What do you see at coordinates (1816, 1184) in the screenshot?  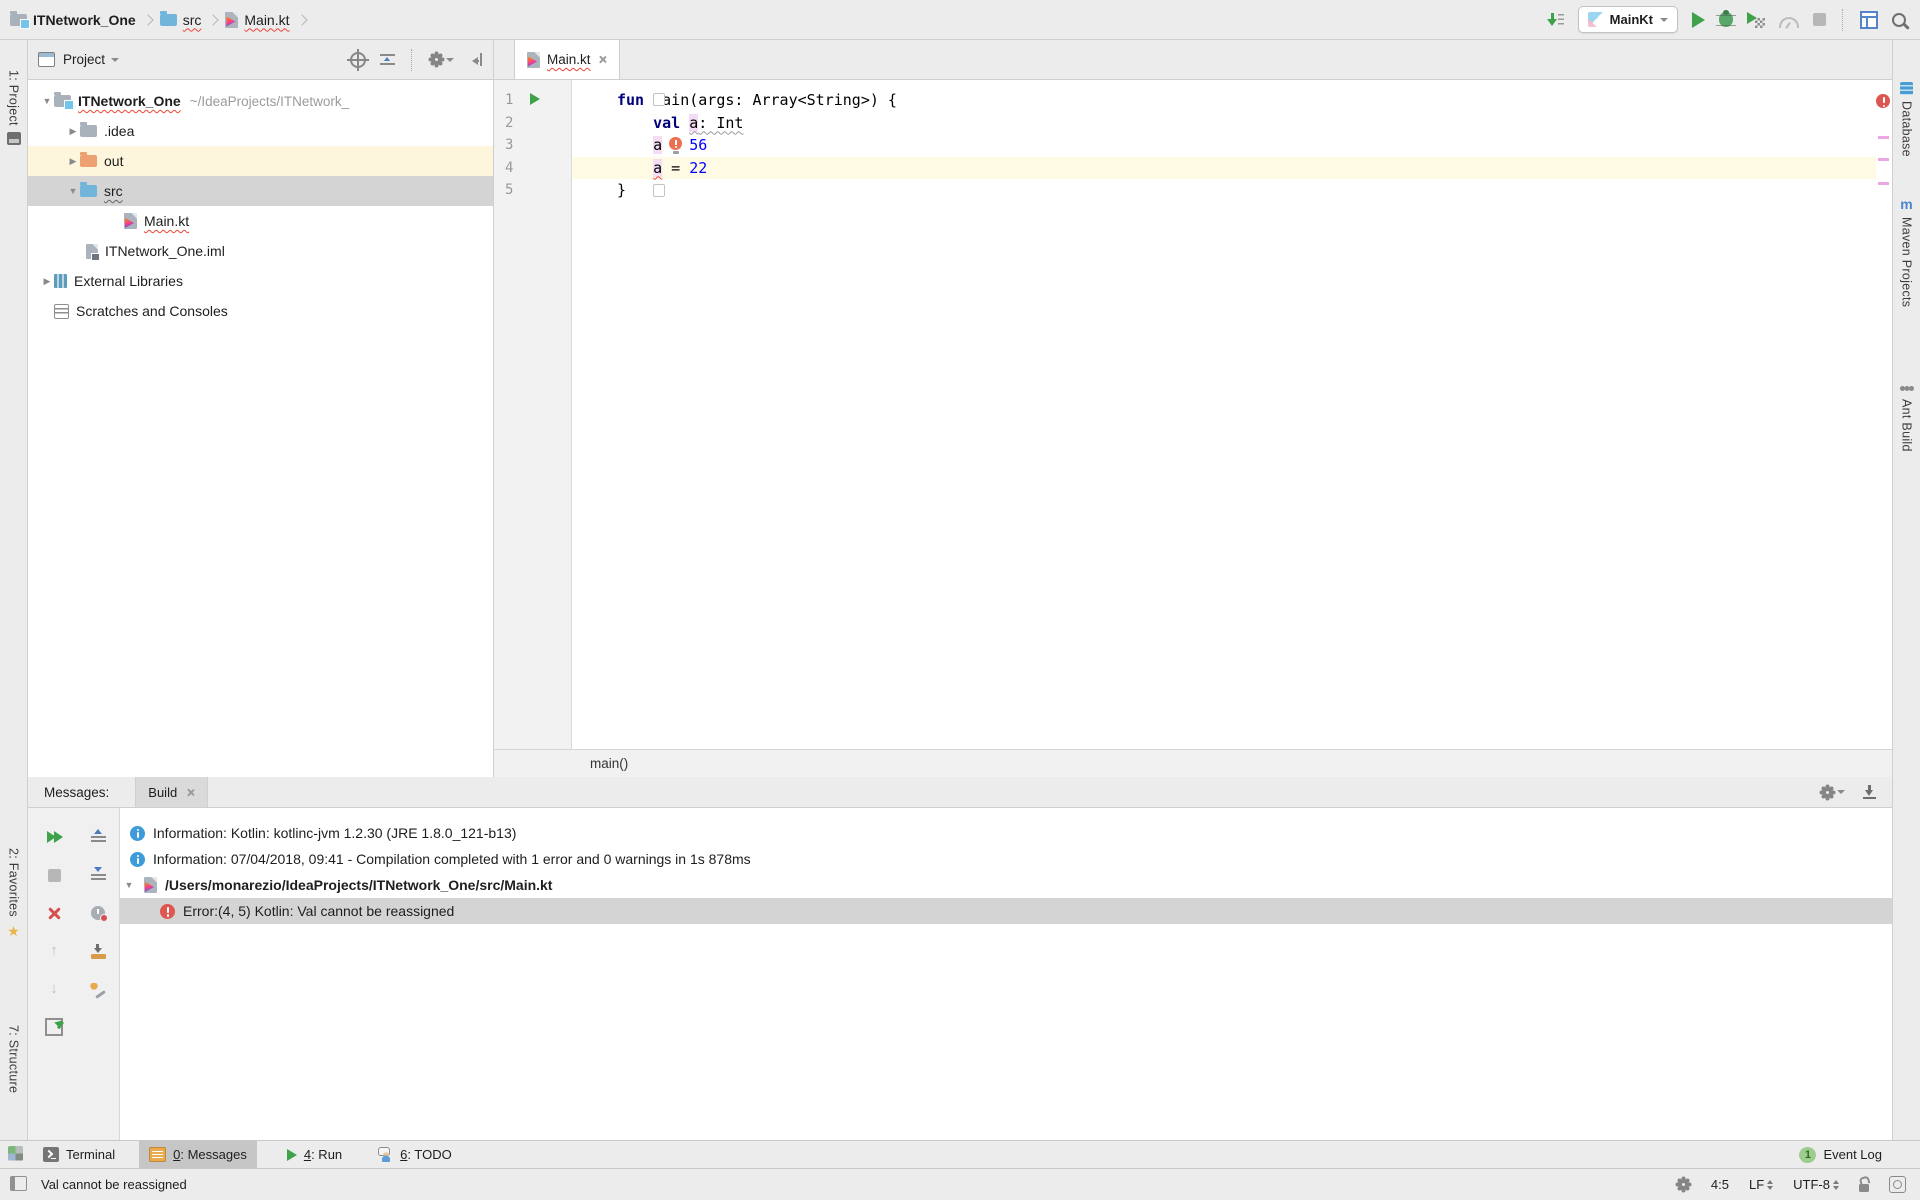 I see `encoding-widget: UTF-8` at bounding box center [1816, 1184].